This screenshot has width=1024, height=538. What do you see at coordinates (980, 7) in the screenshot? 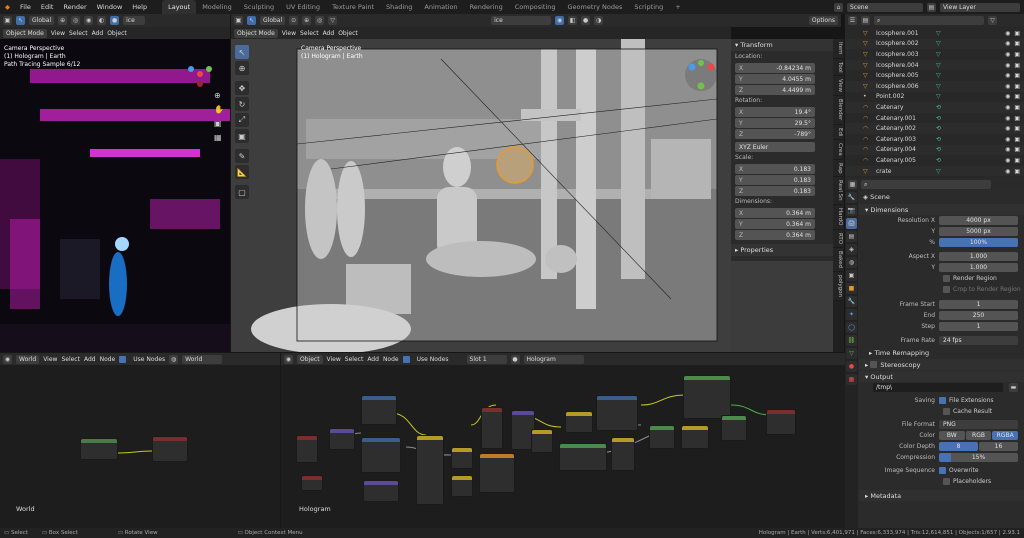
I see `view-layer-selector: View Layer` at bounding box center [980, 7].